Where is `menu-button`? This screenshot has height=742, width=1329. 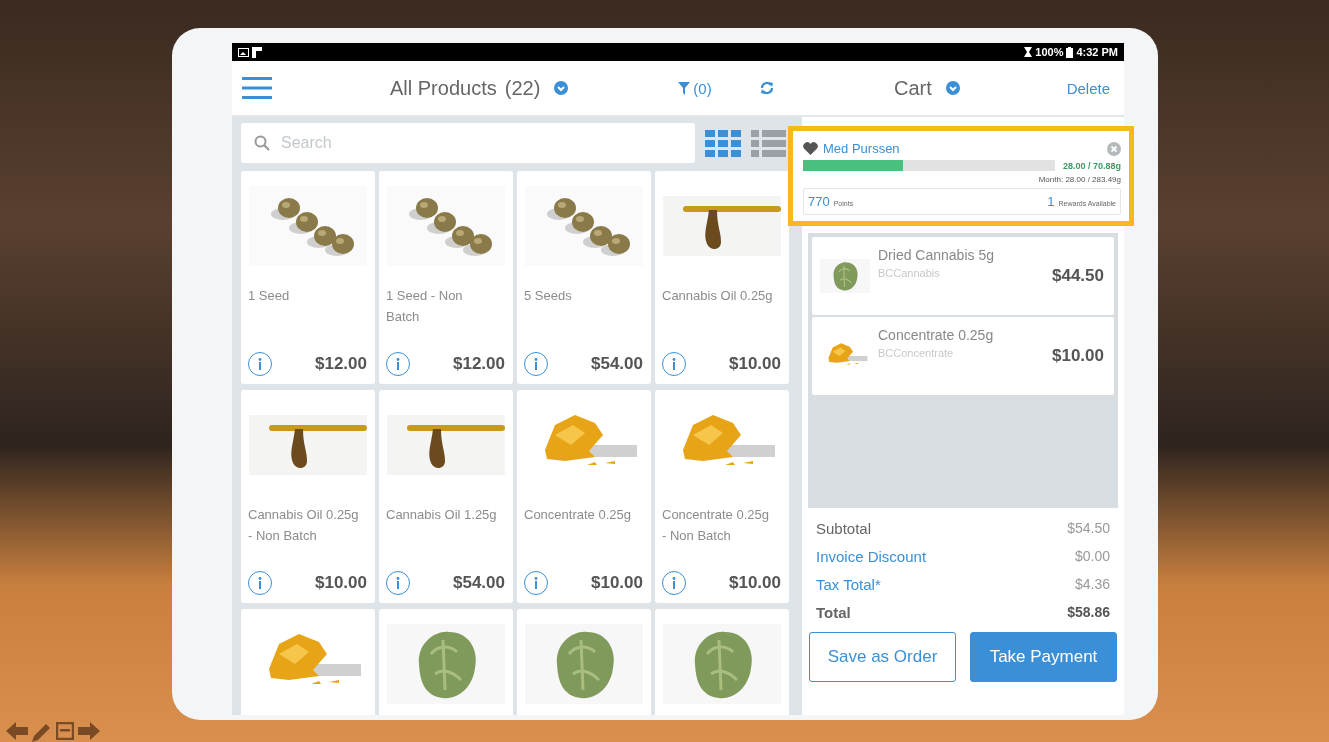
menu-button is located at coordinates (257, 88).